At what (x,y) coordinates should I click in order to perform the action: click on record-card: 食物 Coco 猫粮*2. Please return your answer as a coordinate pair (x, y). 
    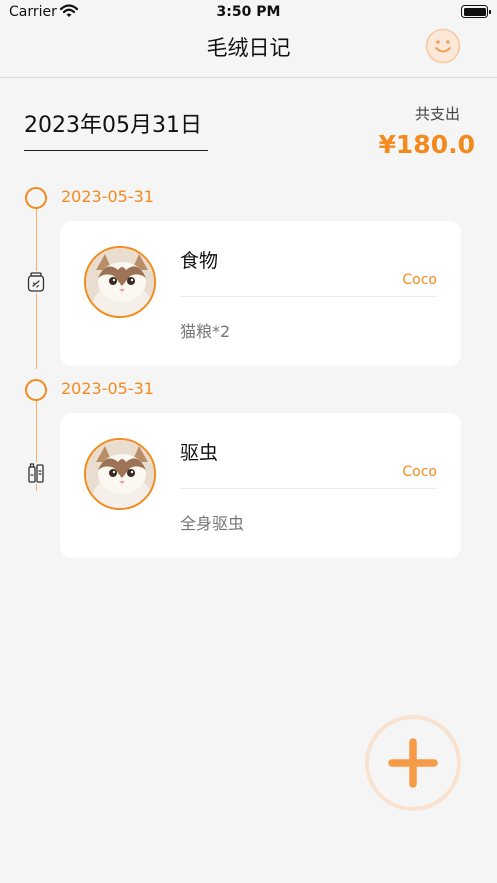
    Looking at the image, I should click on (260, 293).